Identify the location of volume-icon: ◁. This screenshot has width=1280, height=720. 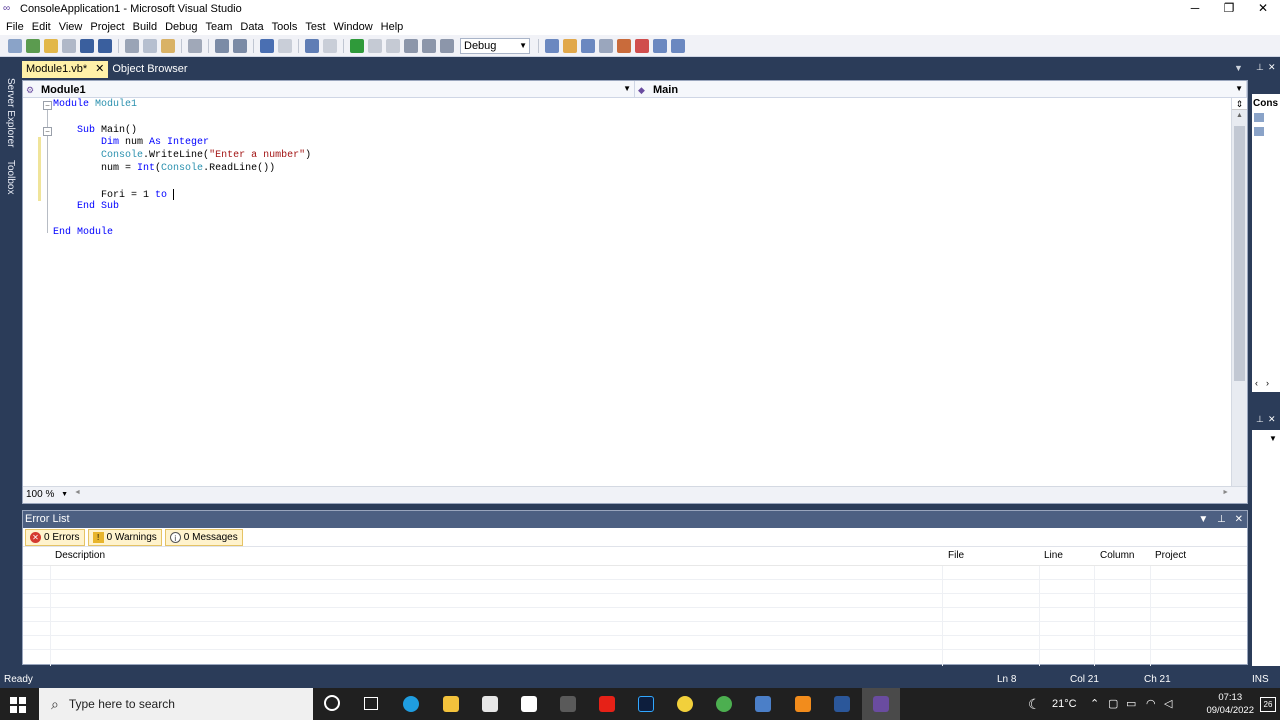
(1168, 704).